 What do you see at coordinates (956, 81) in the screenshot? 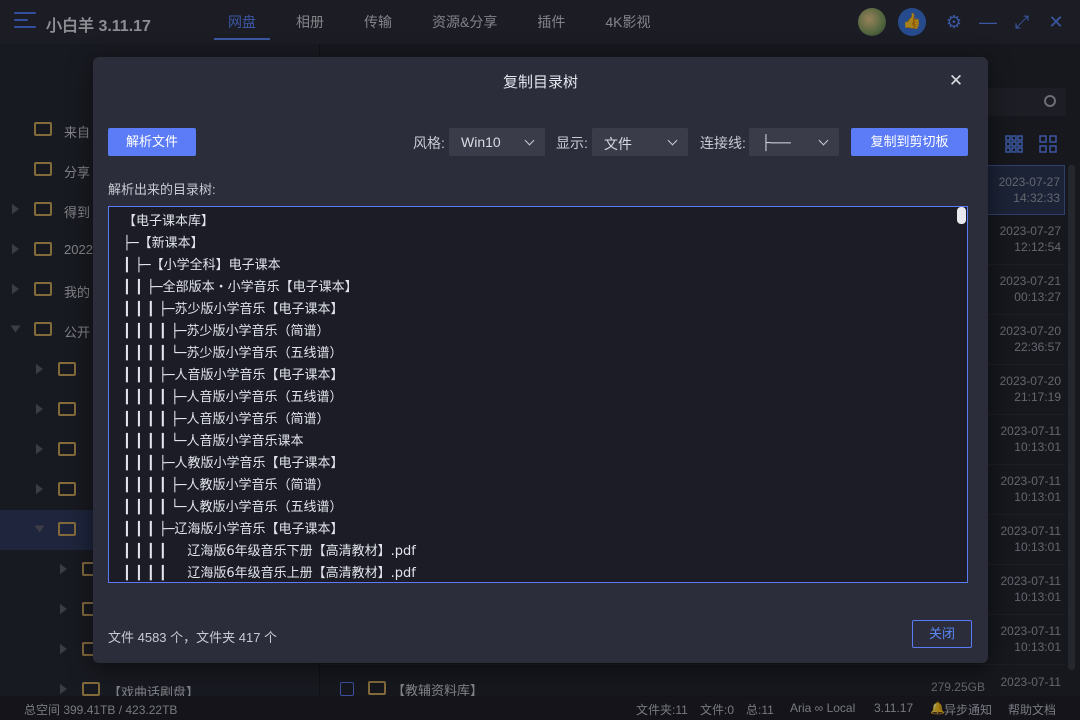
I see `close-icon: ✕` at bounding box center [956, 81].